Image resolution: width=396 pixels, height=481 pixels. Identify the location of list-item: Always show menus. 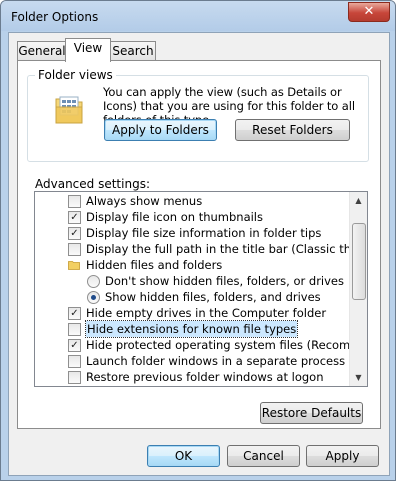
(192, 201).